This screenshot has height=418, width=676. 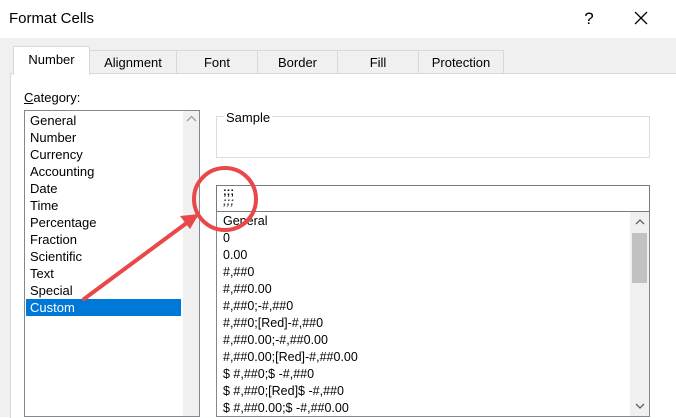 What do you see at coordinates (247, 289) in the screenshot?
I see `format-item: #,##0.00` at bounding box center [247, 289].